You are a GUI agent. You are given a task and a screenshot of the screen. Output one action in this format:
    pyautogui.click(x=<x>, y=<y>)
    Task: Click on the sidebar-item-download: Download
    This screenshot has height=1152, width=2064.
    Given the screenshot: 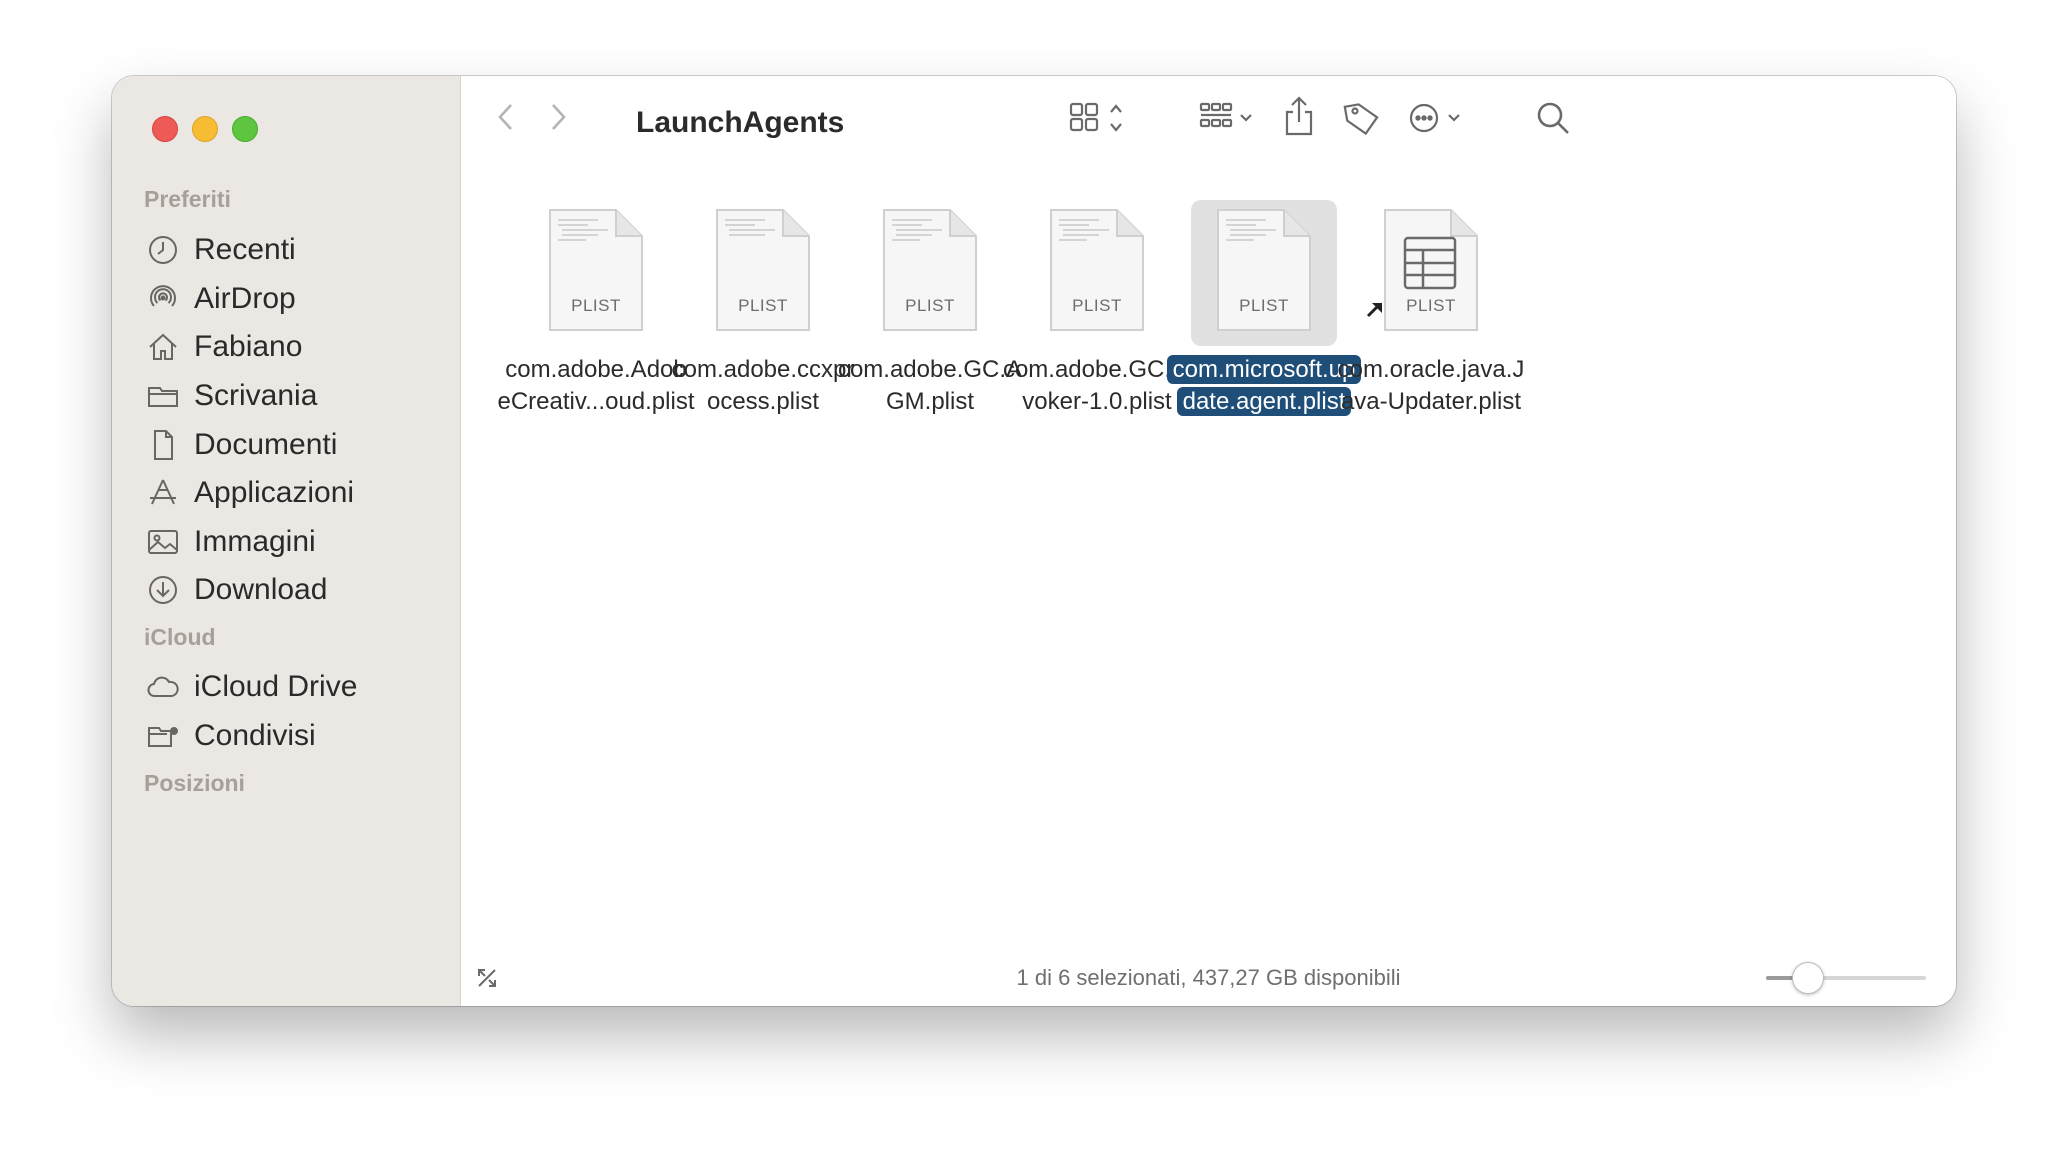 What is the action you would take?
    pyautogui.click(x=294, y=590)
    